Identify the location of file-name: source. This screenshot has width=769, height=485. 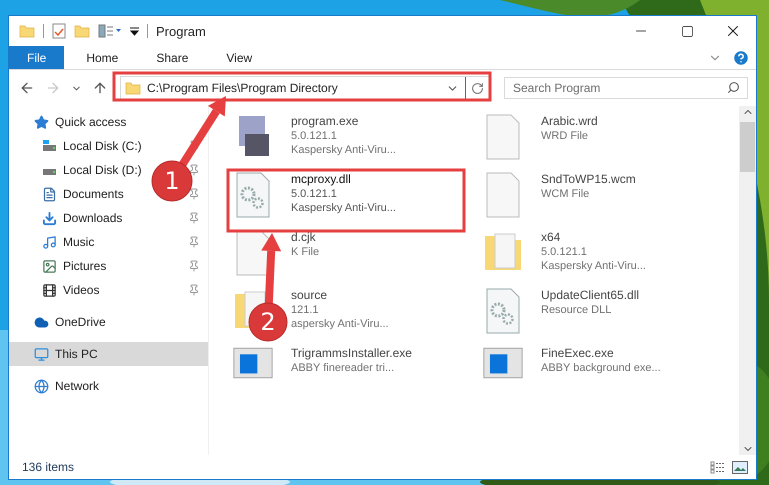
(340, 295).